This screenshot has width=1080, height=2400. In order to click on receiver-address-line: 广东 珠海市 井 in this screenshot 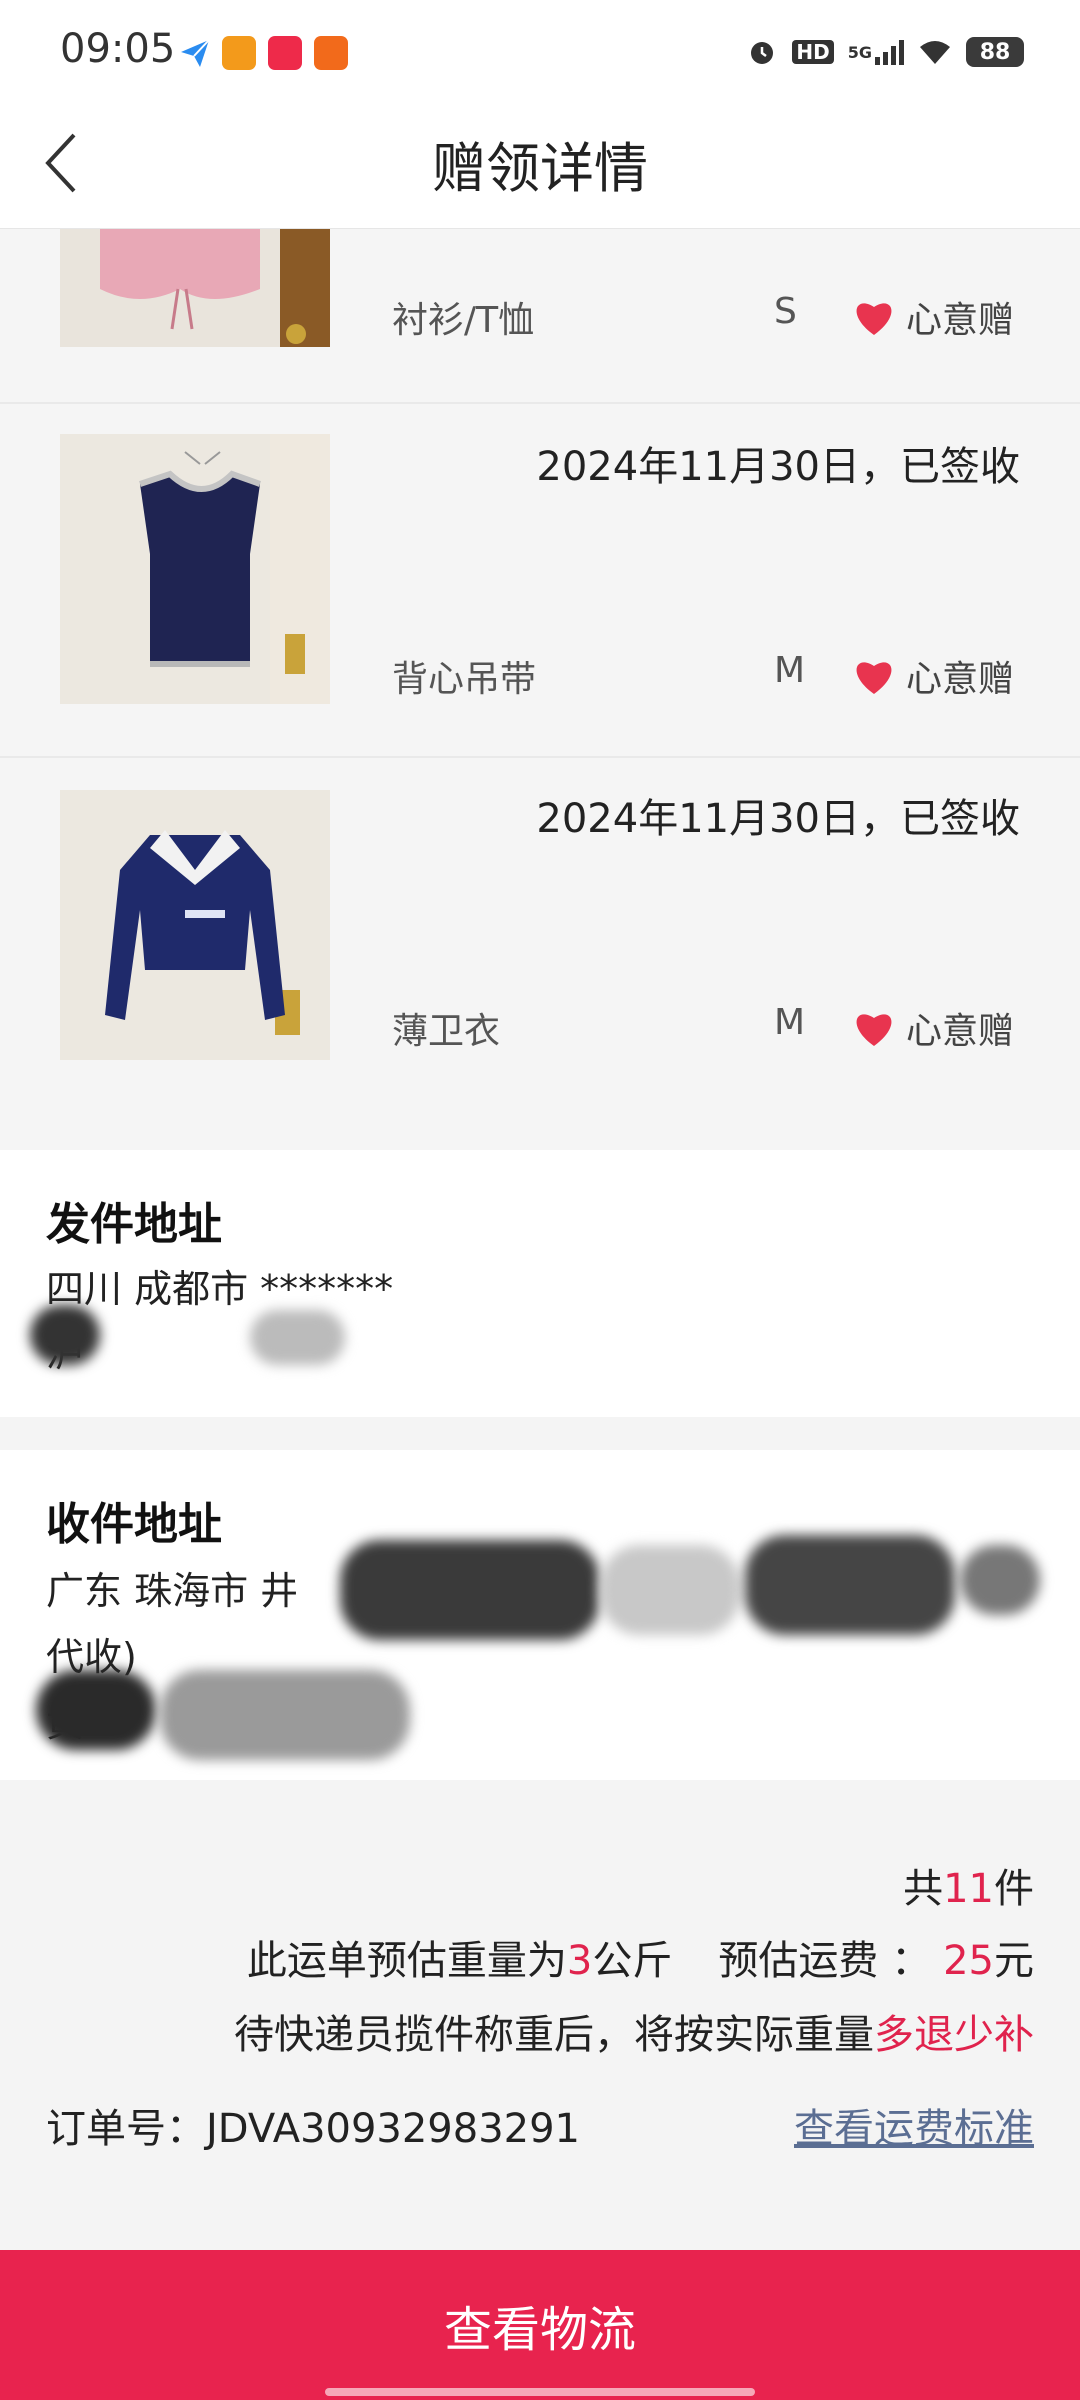, I will do `click(172, 1591)`.